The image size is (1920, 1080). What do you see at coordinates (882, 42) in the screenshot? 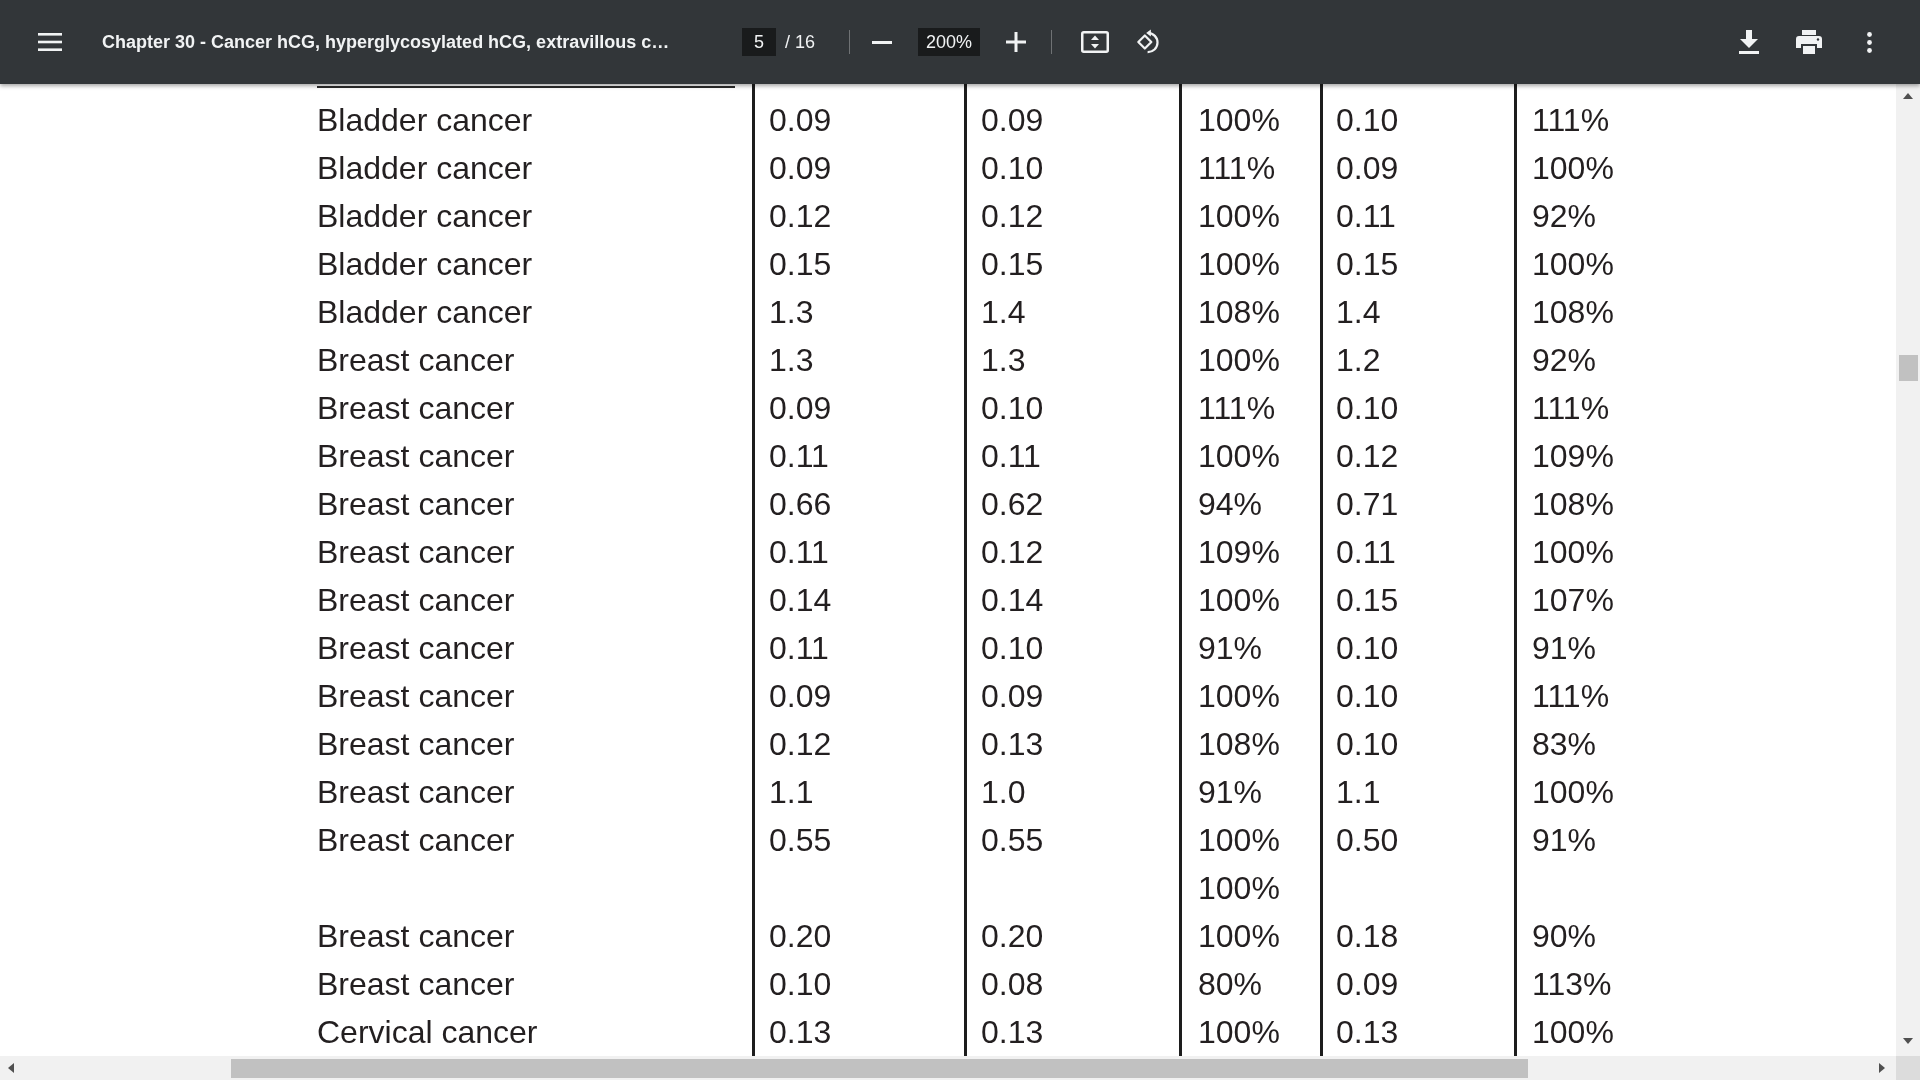
I see `minus-icon` at bounding box center [882, 42].